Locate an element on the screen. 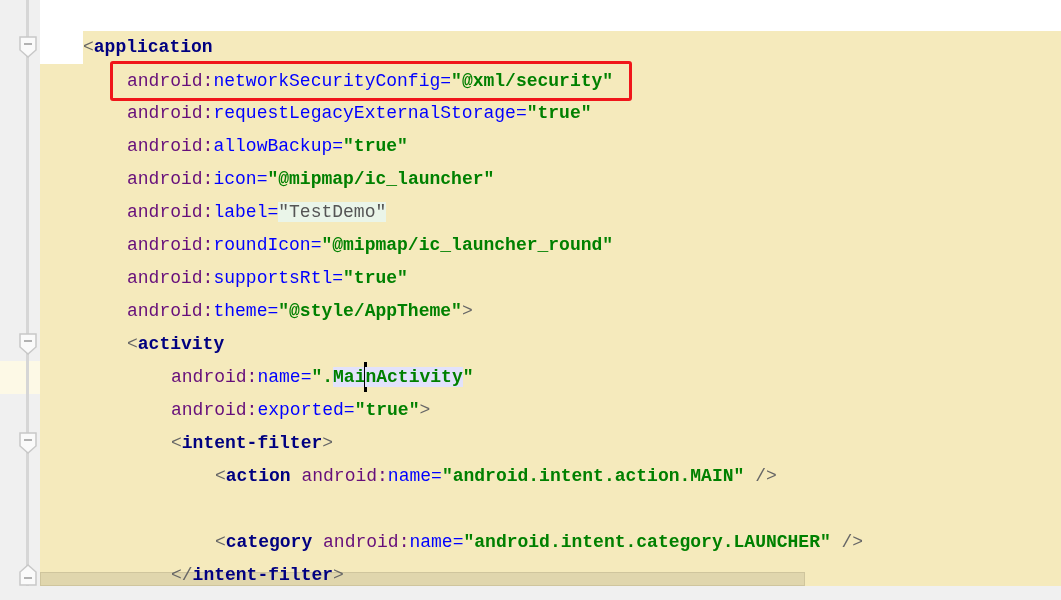  code-line: android:name=".MainActivity" is located at coordinates (322, 377).